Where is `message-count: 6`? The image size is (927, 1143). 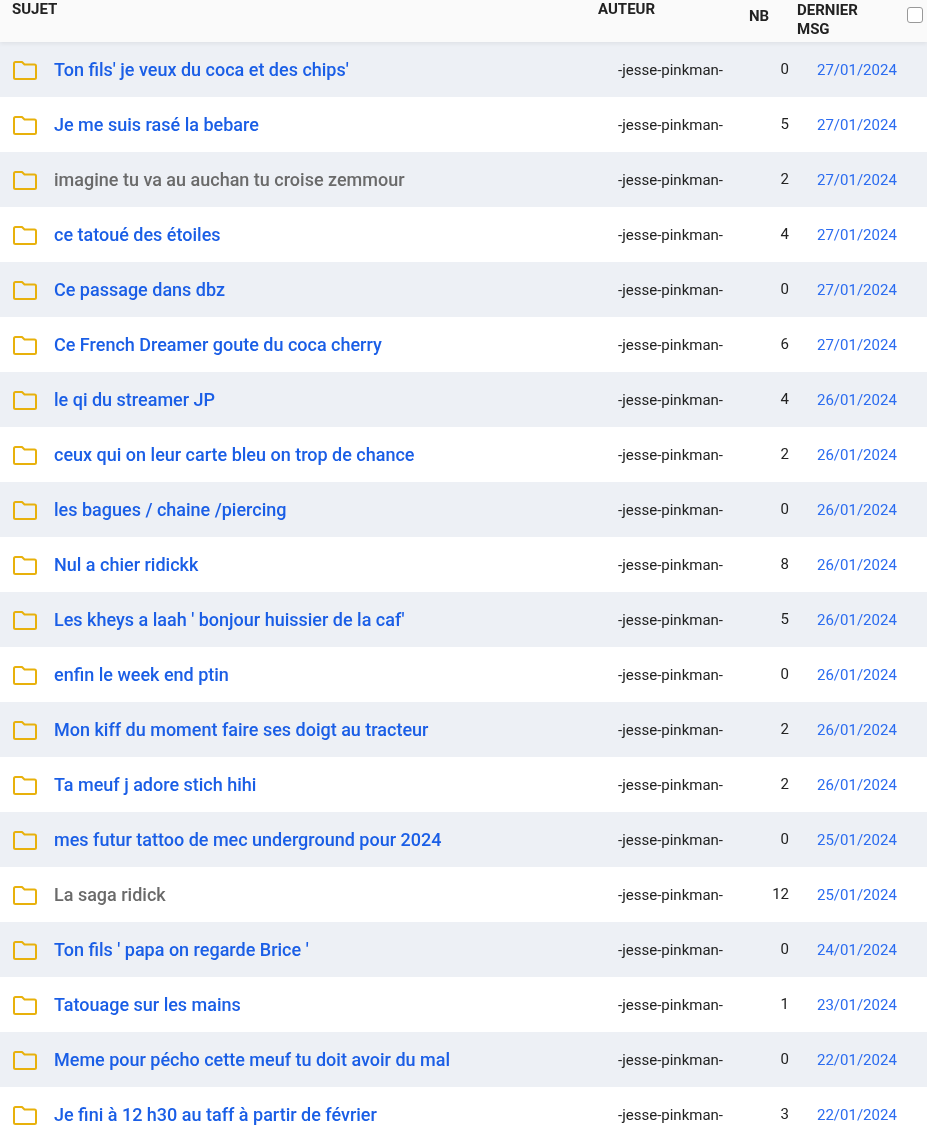
message-count: 6 is located at coordinates (784, 345).